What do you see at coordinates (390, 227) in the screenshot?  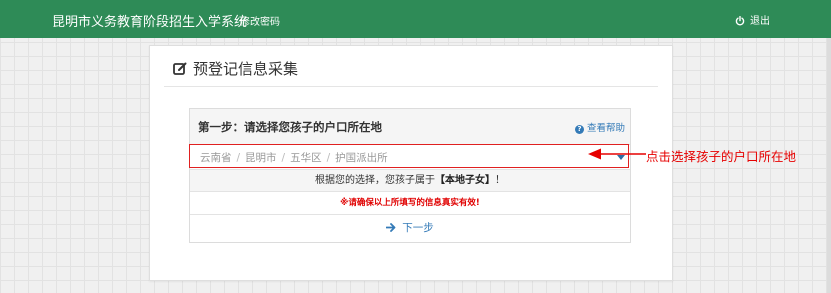 I see `arrow-right-icon` at bounding box center [390, 227].